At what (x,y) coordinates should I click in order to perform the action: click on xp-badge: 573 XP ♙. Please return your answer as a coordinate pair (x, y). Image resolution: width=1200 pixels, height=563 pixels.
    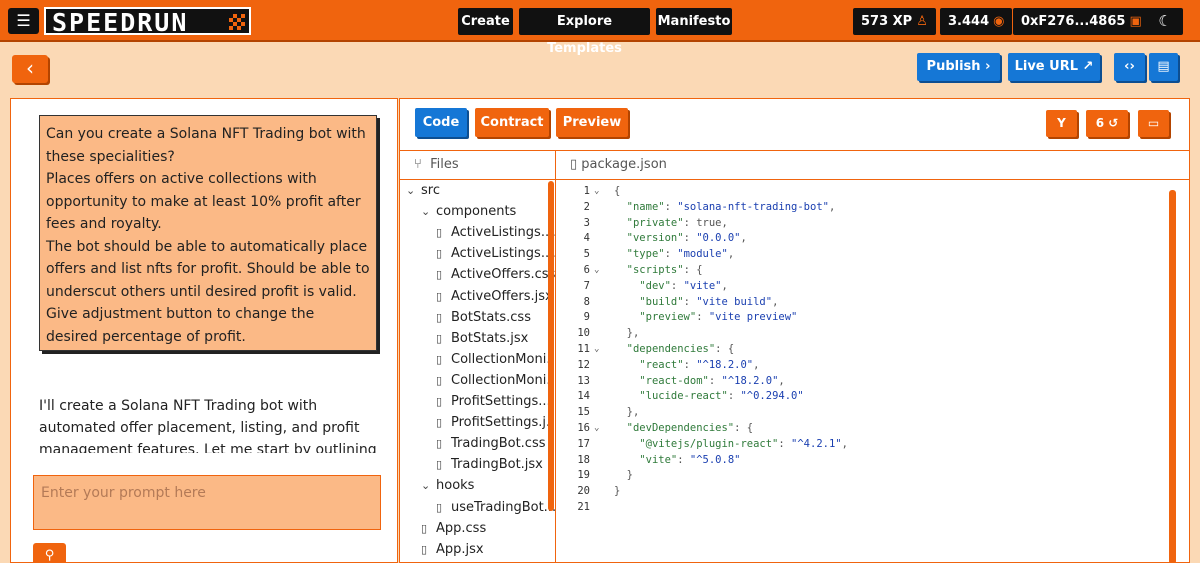
    Looking at the image, I should click on (894, 21).